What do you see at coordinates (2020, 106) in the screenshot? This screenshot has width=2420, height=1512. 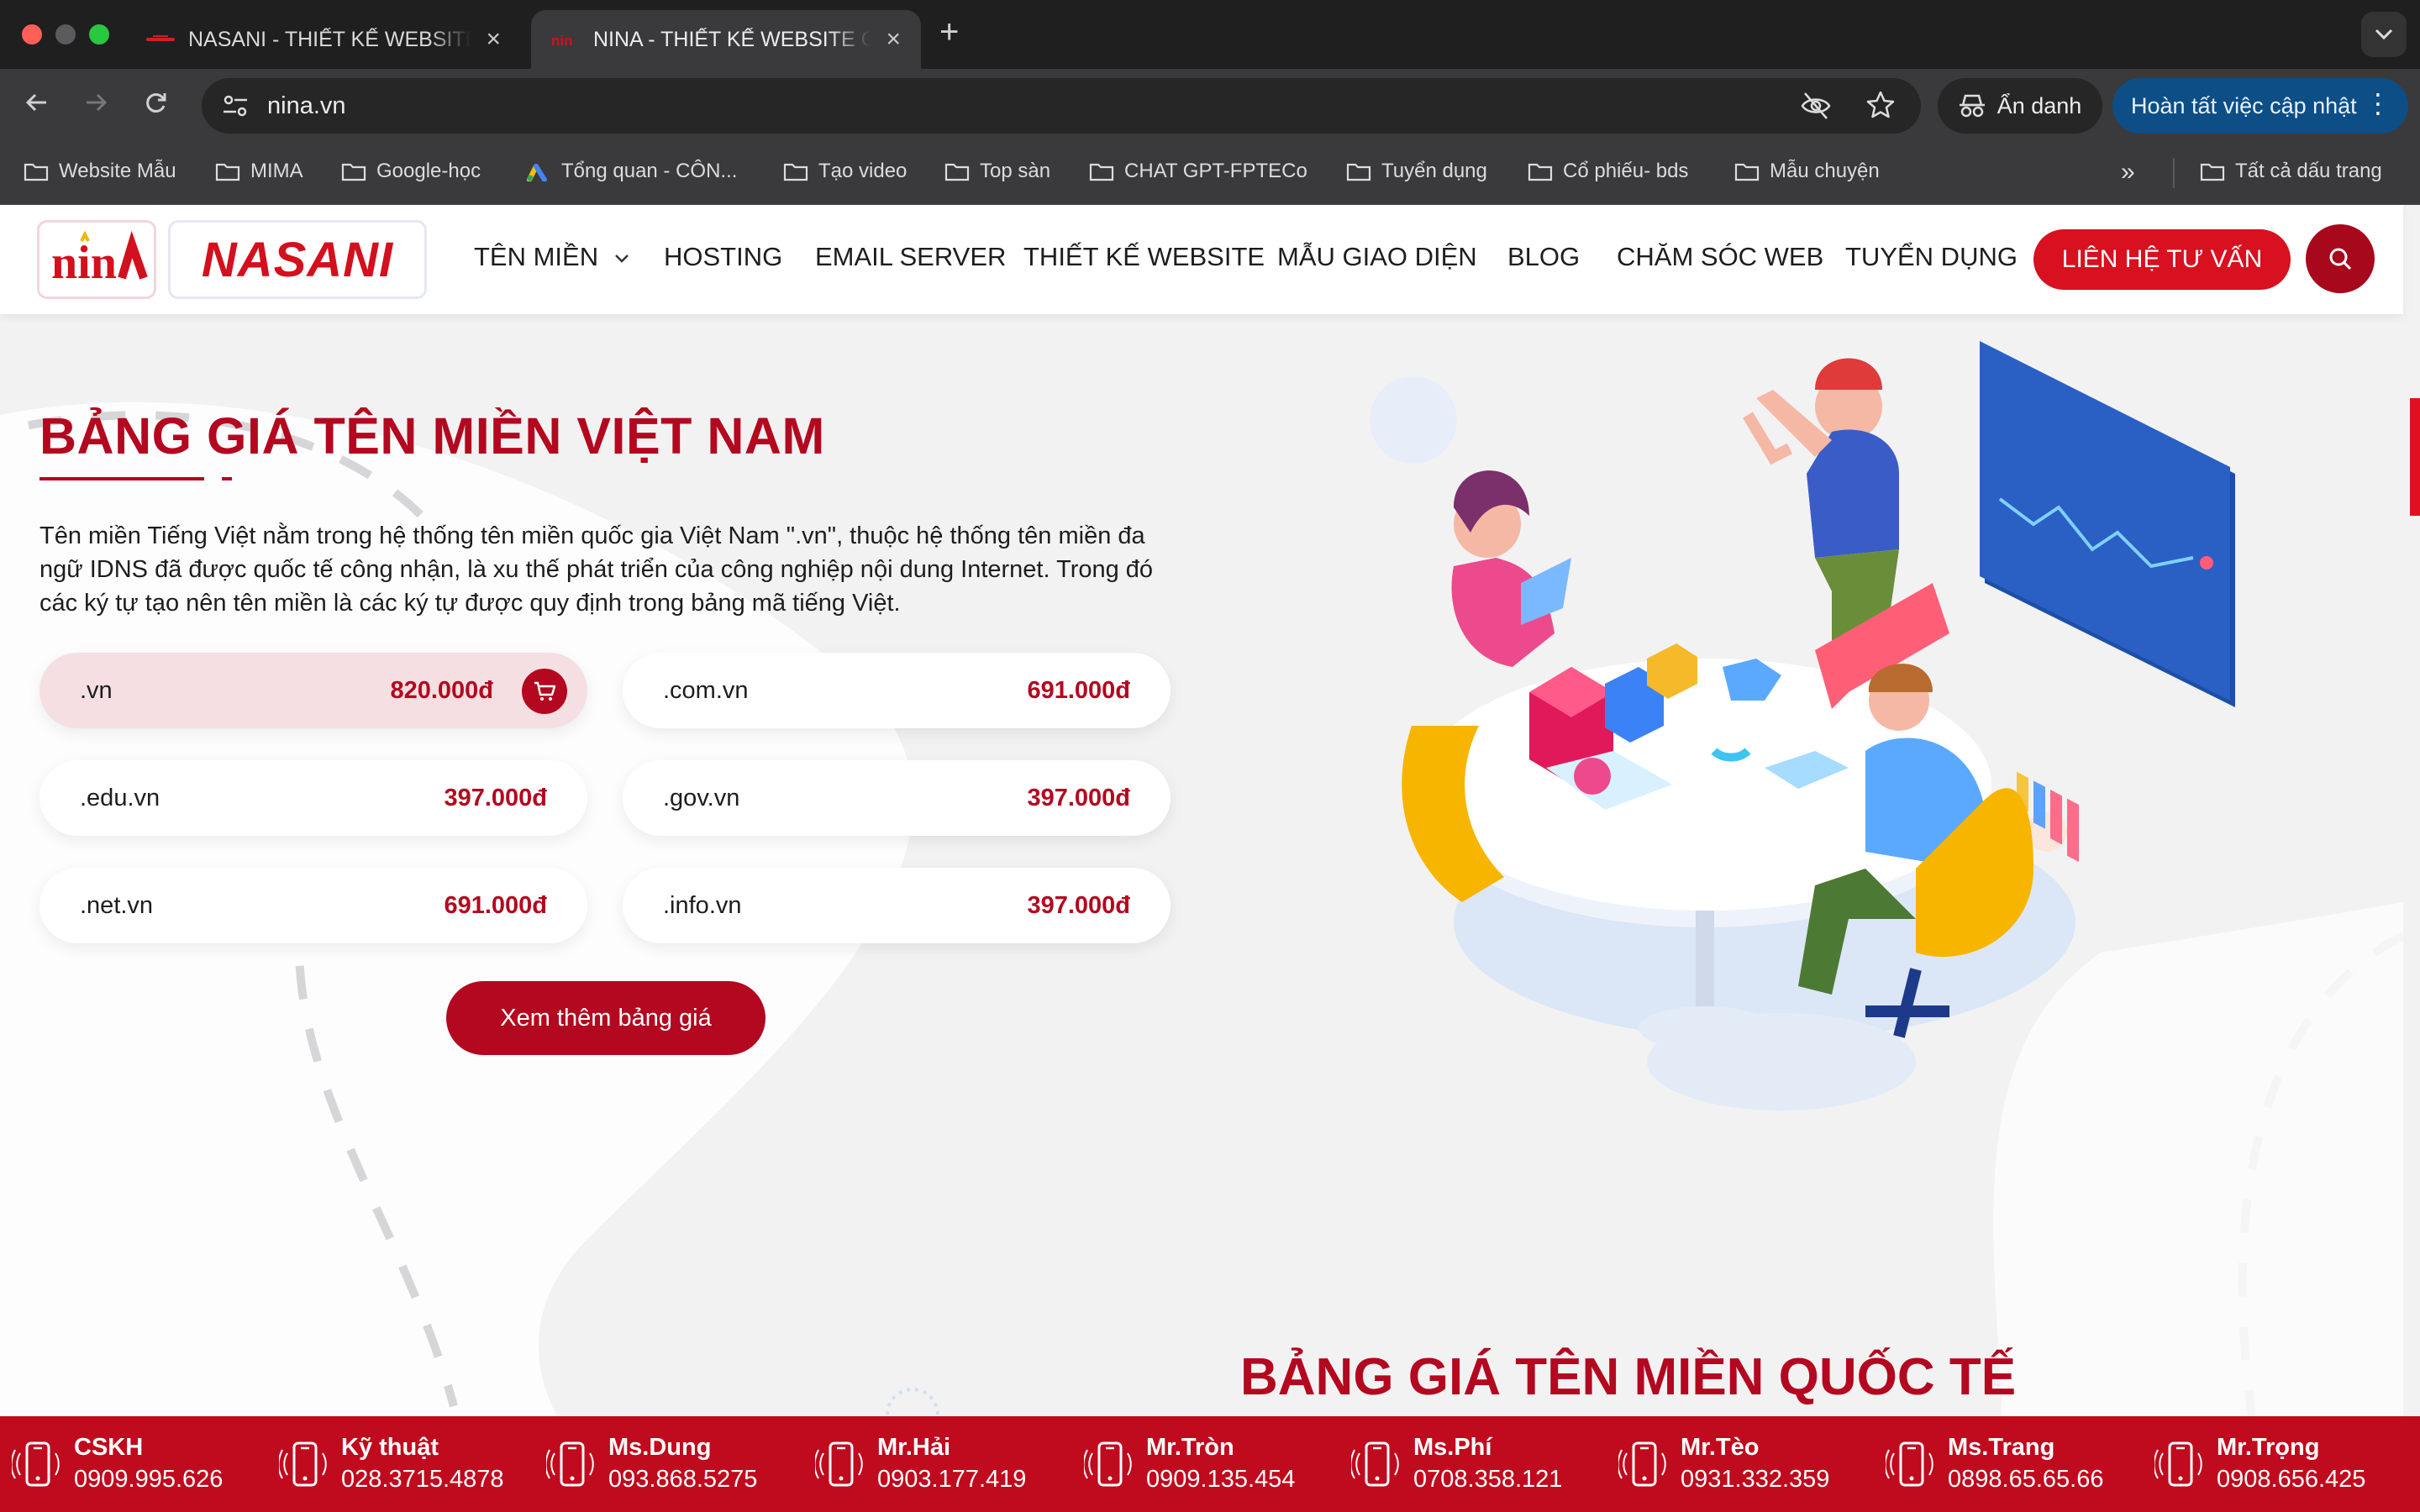 I see `incognito-button: Ẩn danh` at bounding box center [2020, 106].